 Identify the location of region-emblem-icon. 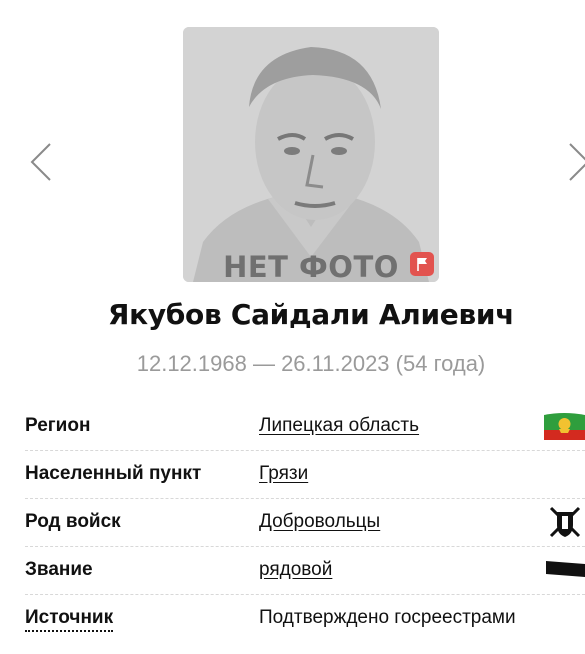
(564, 426).